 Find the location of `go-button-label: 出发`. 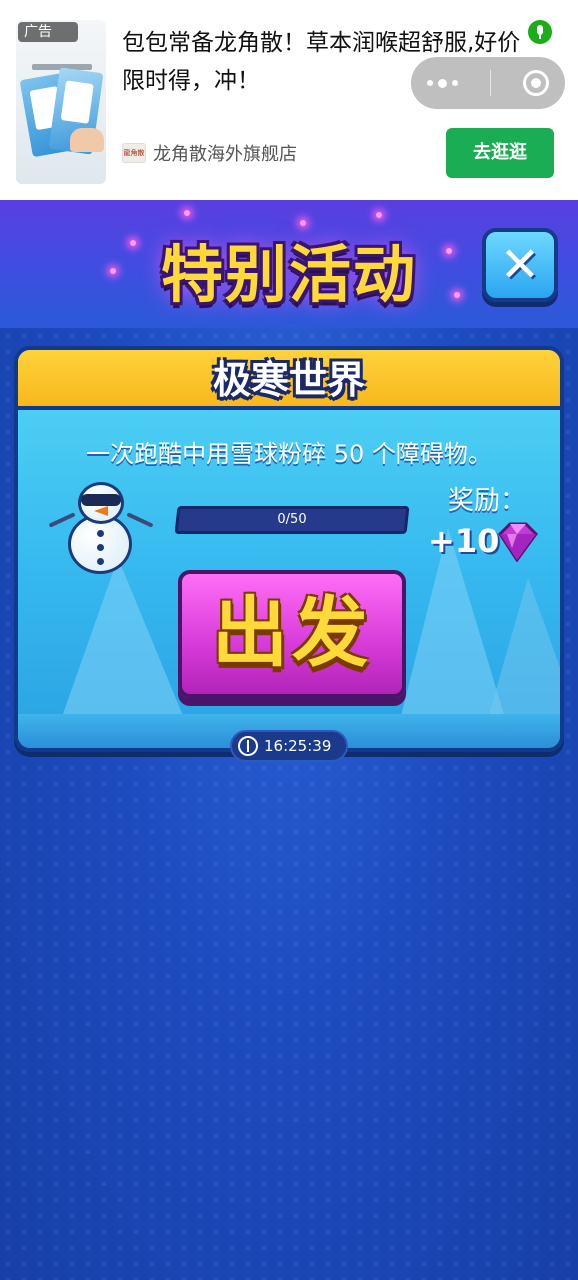

go-button-label: 出发 is located at coordinates (292, 632).